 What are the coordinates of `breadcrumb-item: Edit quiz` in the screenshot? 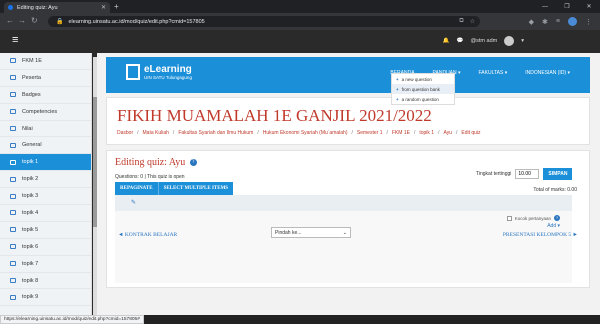 It's located at (470, 133).